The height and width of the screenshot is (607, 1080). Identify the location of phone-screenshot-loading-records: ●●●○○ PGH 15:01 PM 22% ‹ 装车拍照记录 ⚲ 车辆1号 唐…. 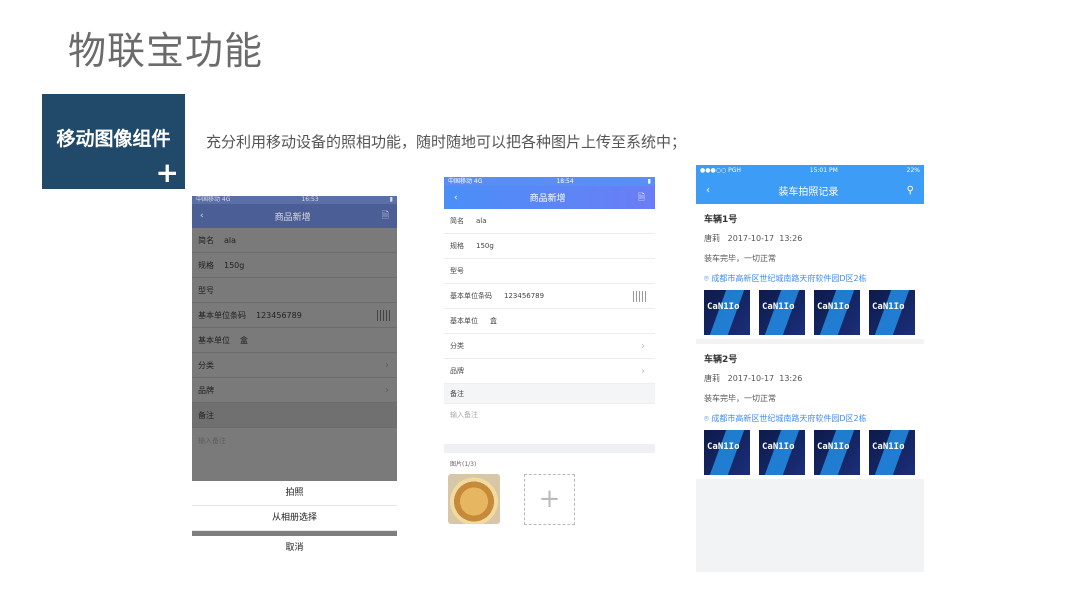
(810, 368).